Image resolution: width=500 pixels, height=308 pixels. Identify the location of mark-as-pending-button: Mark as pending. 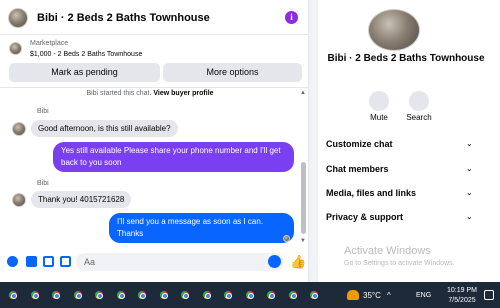
(84, 72).